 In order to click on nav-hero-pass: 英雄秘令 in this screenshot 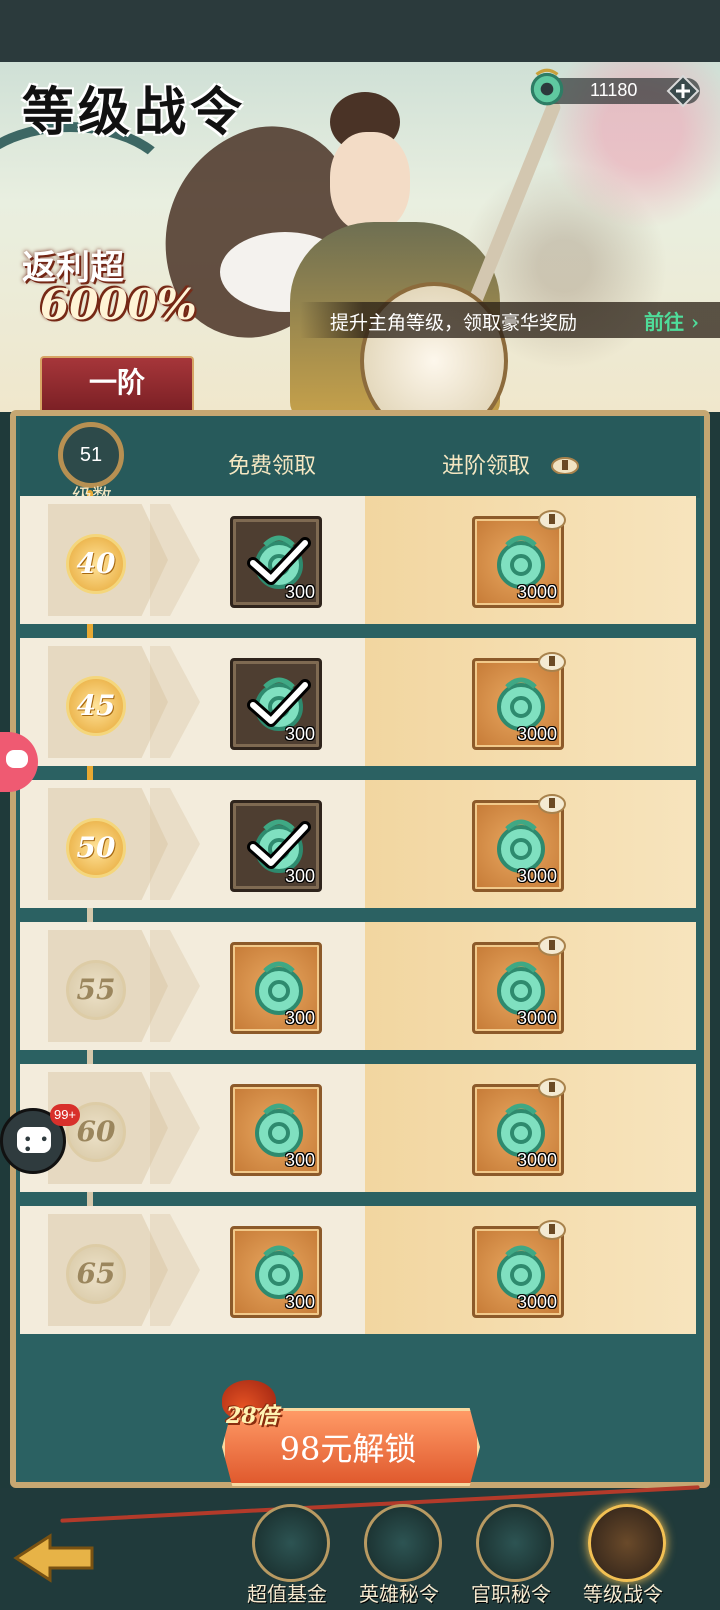, I will do `click(399, 1555)`.